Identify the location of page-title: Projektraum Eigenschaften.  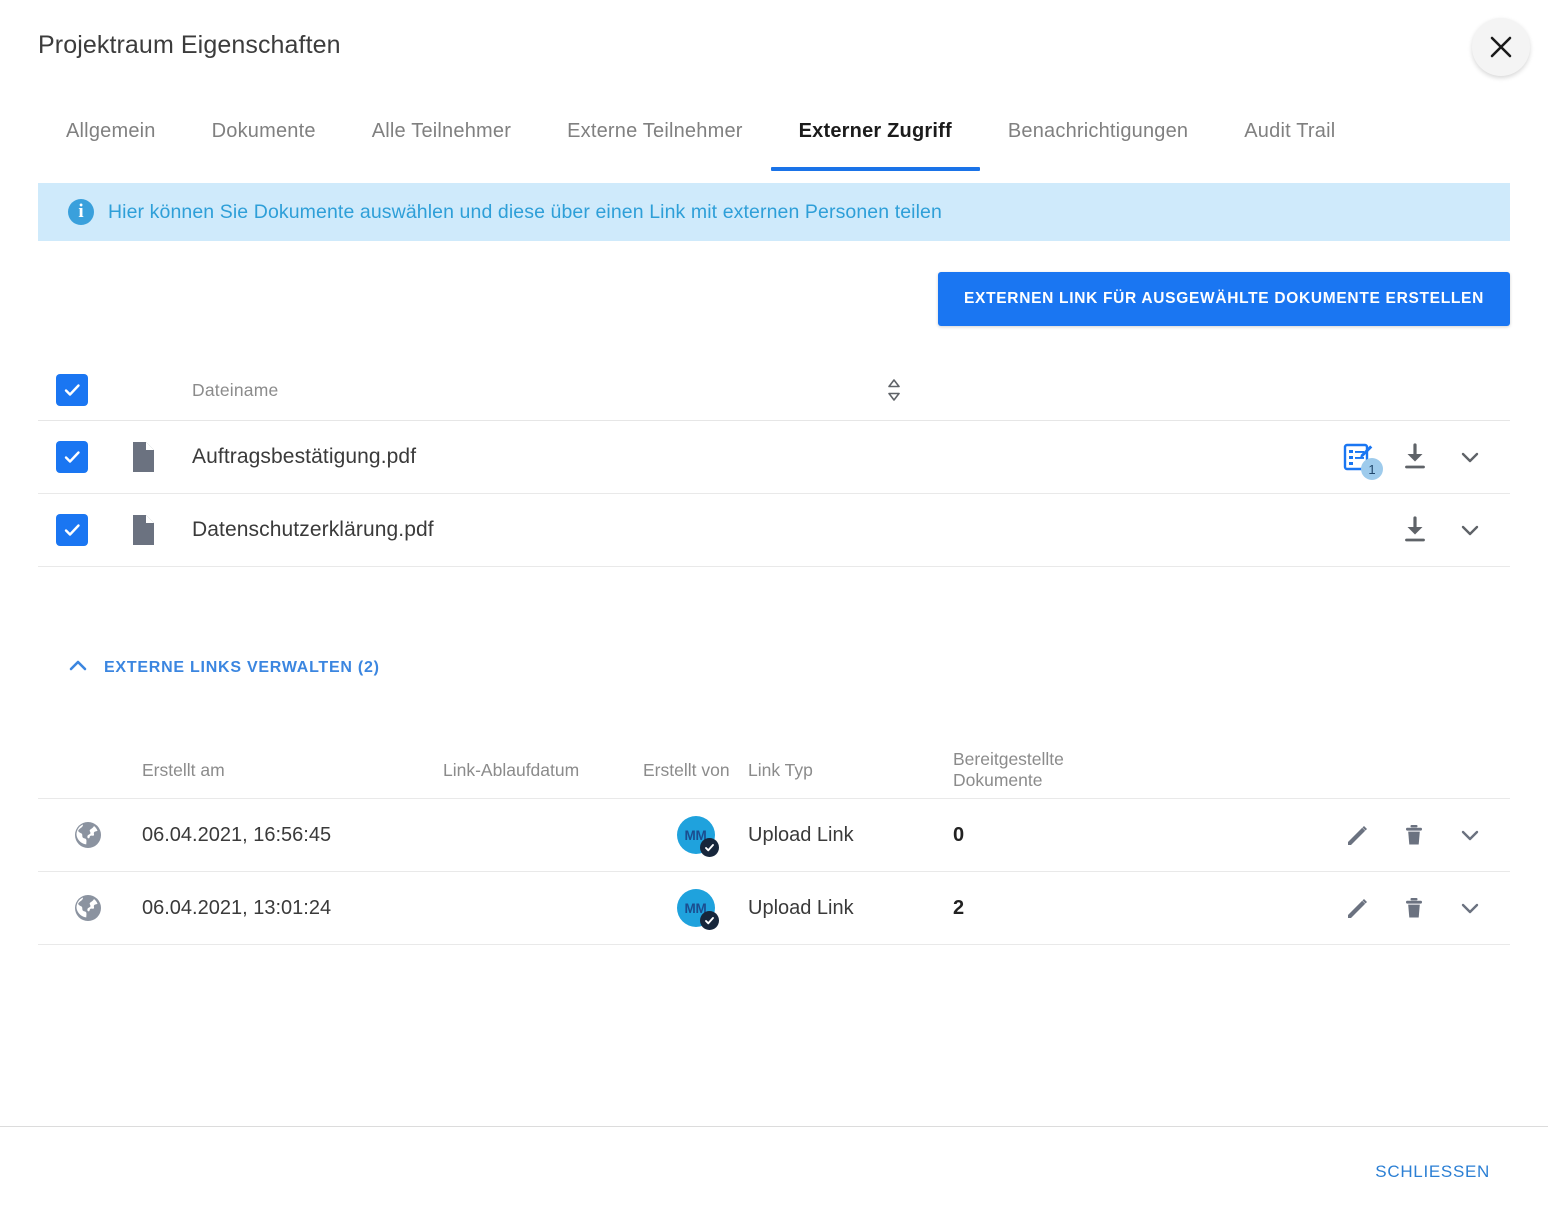
(189, 45).